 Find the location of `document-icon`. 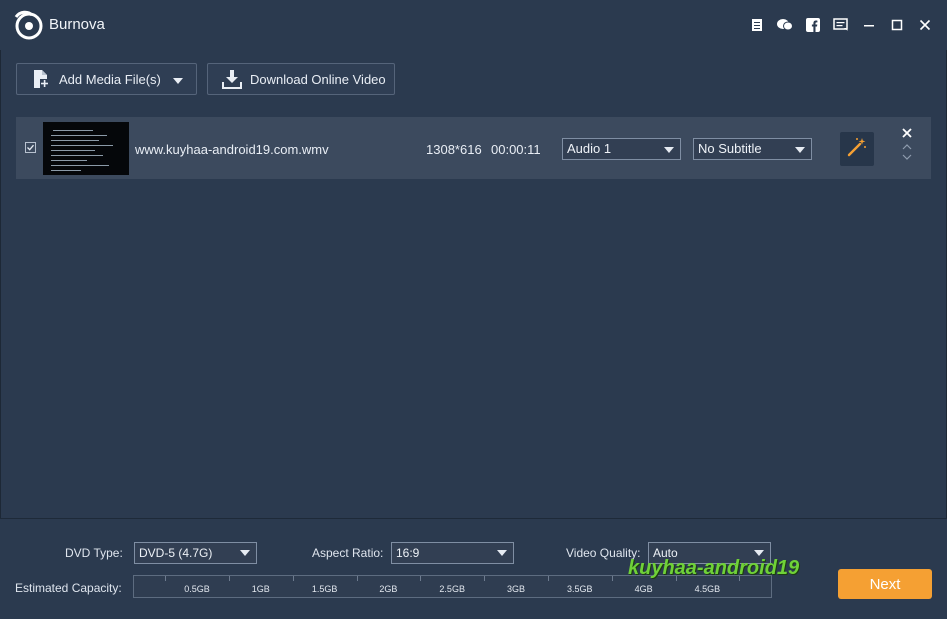

document-icon is located at coordinates (757, 25).